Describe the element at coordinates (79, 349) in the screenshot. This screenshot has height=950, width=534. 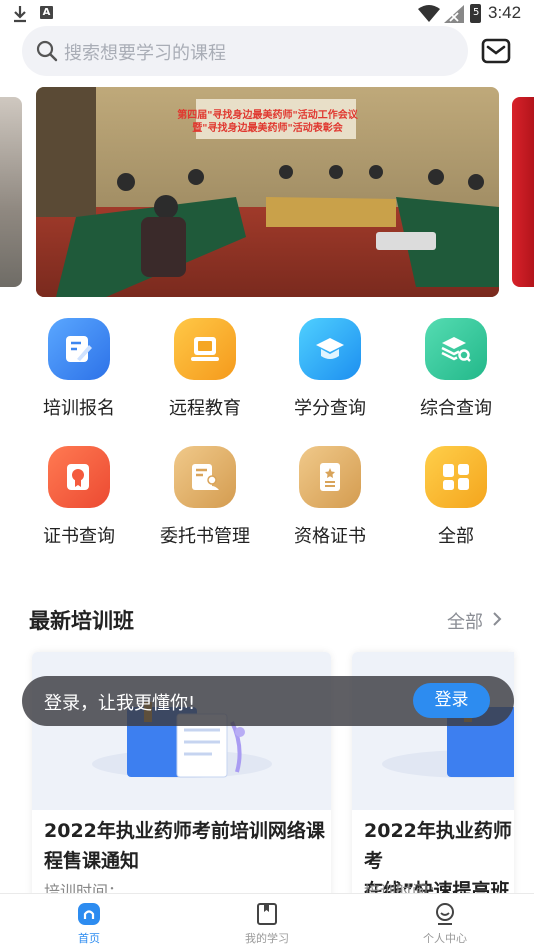
I see `edit-icon` at that location.